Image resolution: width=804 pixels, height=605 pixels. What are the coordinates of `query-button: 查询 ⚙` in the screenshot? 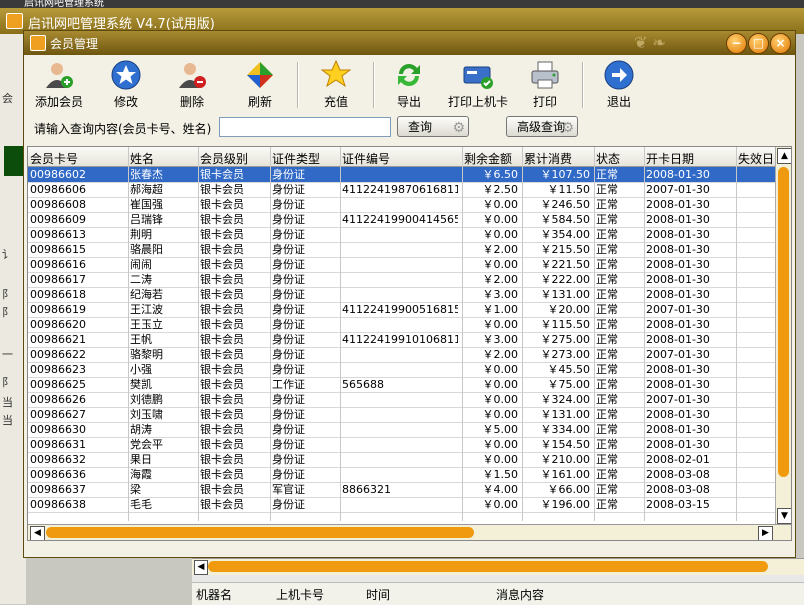 It's located at (433, 126).